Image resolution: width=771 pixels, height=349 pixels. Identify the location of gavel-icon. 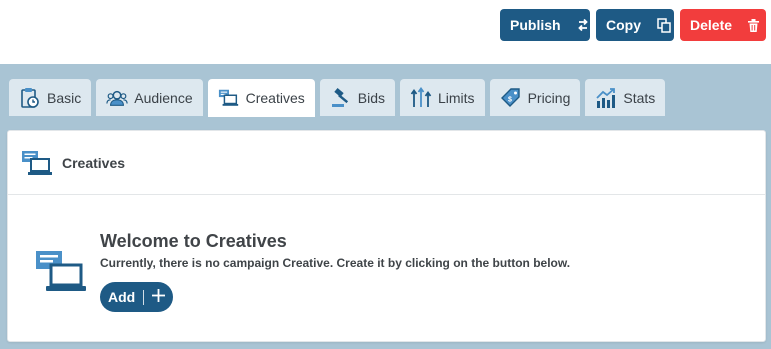
(341, 98).